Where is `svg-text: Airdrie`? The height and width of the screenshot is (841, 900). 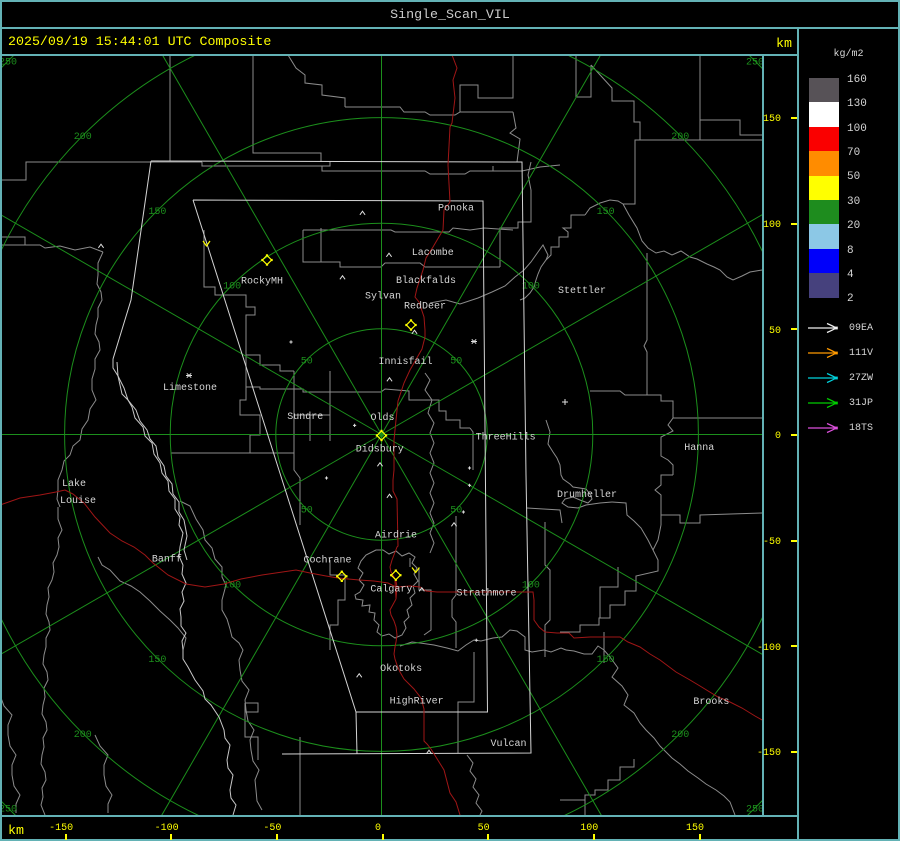
svg-text: Airdrie is located at coordinates (396, 536).